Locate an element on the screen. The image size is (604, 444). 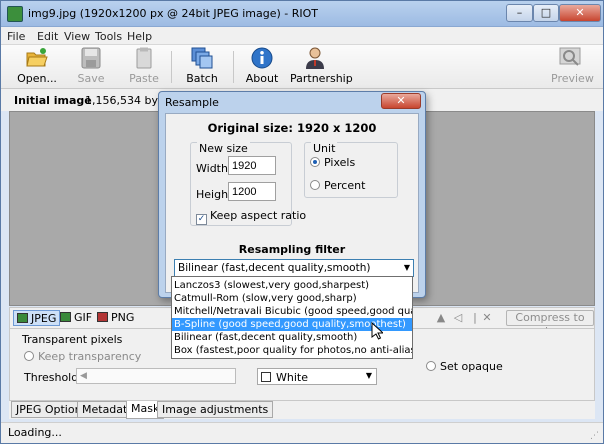
preview-button: Preview is located at coordinates (572, 67).